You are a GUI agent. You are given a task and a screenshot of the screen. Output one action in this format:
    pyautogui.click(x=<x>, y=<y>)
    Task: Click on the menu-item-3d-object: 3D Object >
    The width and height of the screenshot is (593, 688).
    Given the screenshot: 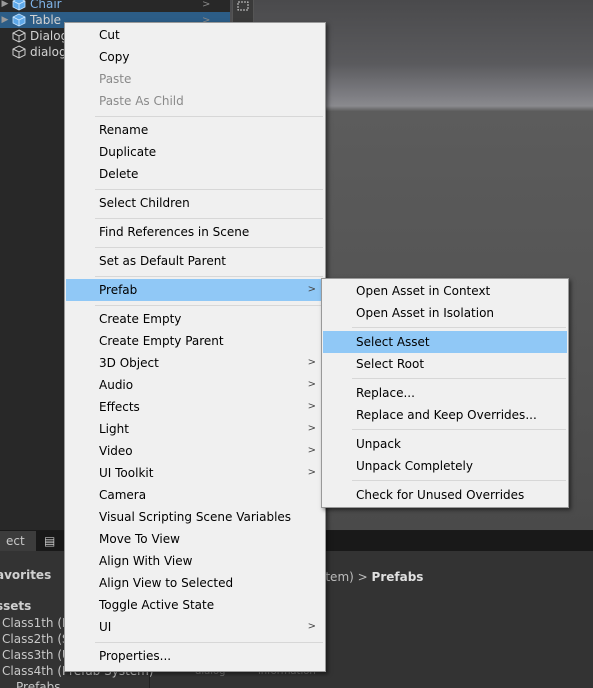 What is the action you would take?
    pyautogui.click(x=195, y=363)
    